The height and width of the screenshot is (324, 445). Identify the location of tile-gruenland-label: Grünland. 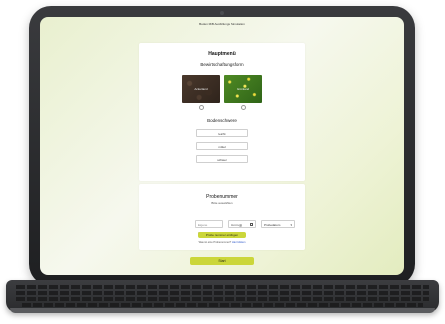
(243, 89).